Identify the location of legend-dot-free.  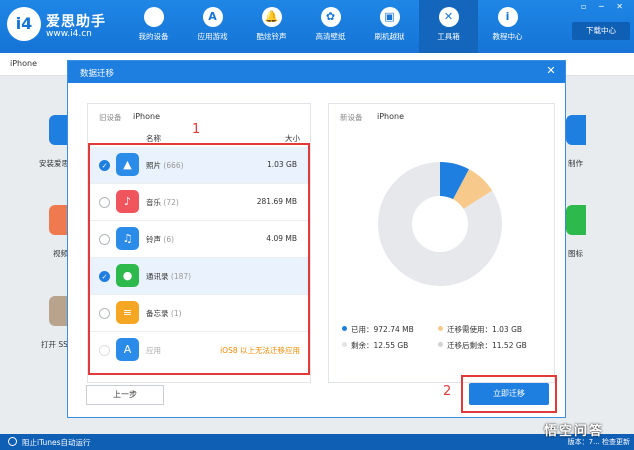
(344, 344).